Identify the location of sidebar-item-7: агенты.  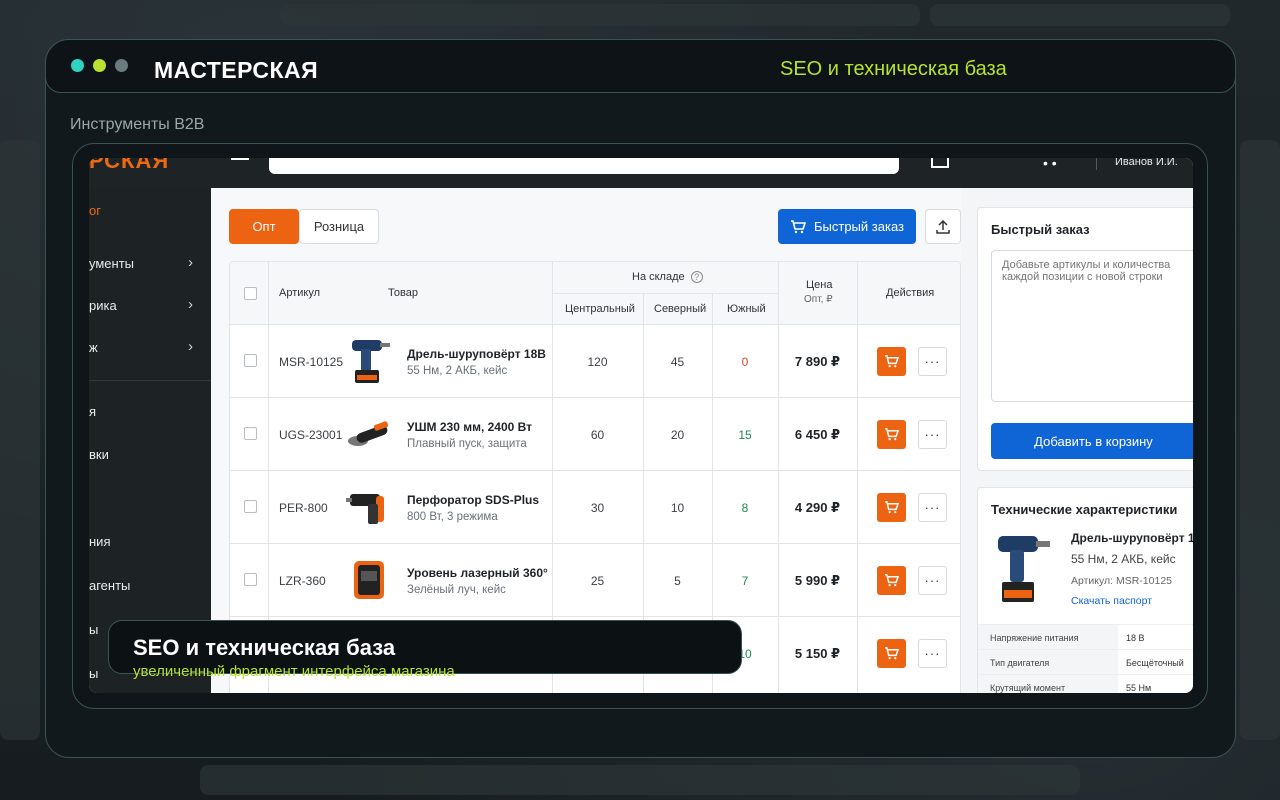
(150, 588).